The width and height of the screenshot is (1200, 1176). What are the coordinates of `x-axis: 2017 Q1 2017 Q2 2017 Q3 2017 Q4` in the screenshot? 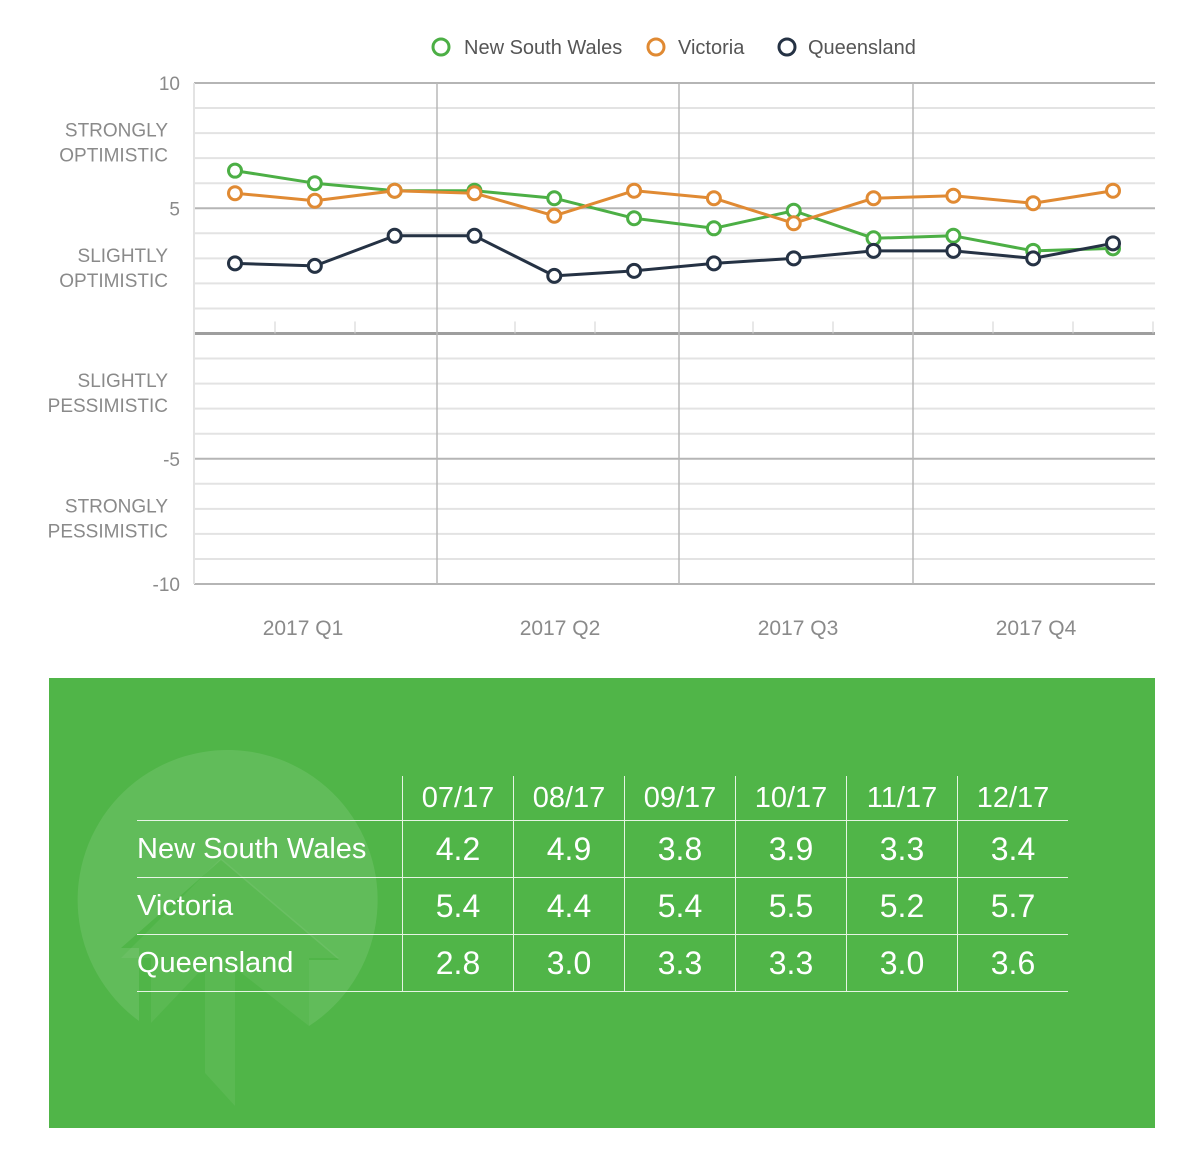 It's located at (670, 628).